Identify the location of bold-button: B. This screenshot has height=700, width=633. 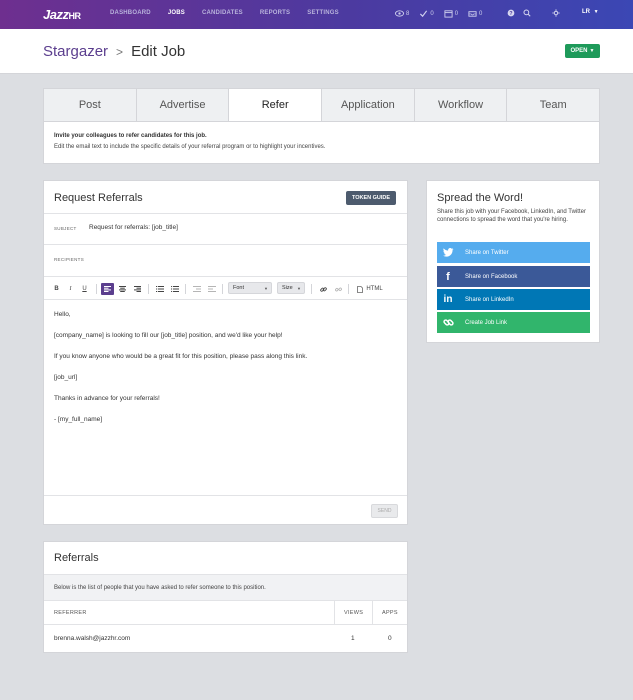
(56, 289).